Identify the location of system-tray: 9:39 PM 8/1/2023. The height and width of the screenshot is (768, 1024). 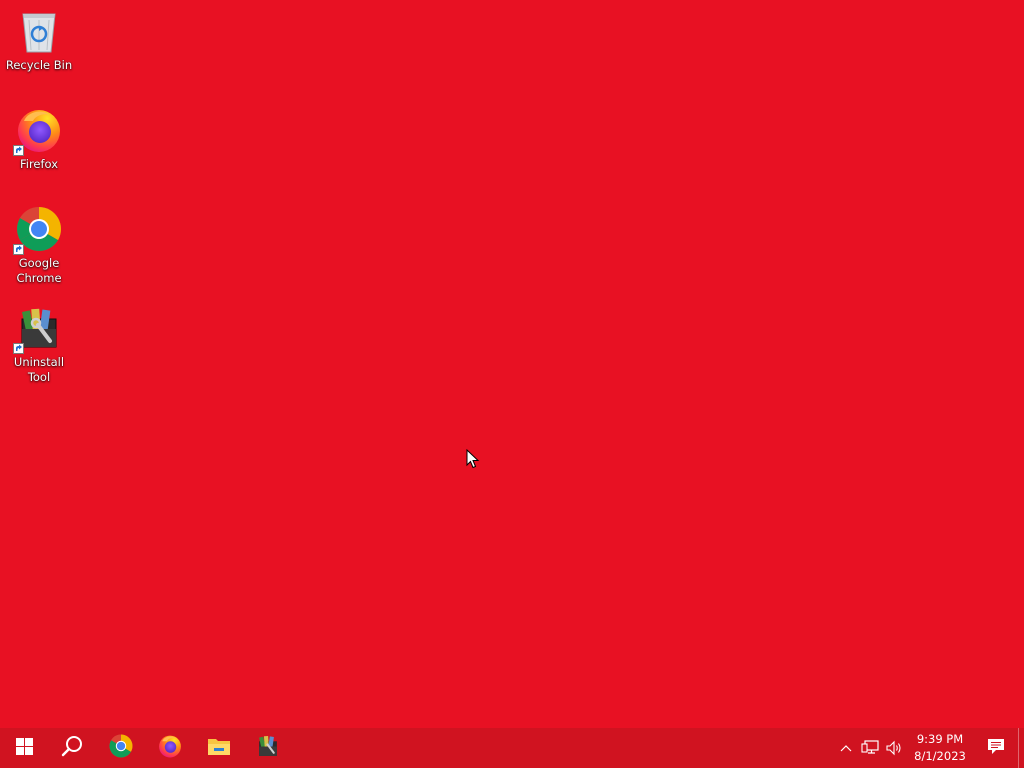
(929, 748).